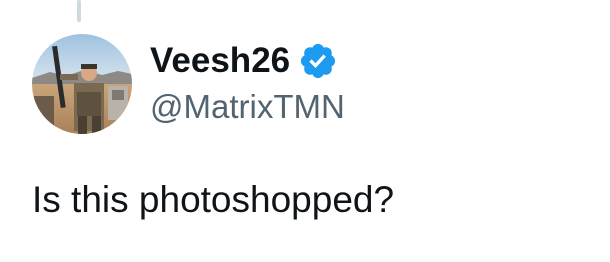 This screenshot has height=262, width=610. What do you see at coordinates (213, 199) in the screenshot?
I see `tweet-text: Is this photoshopped?` at bounding box center [213, 199].